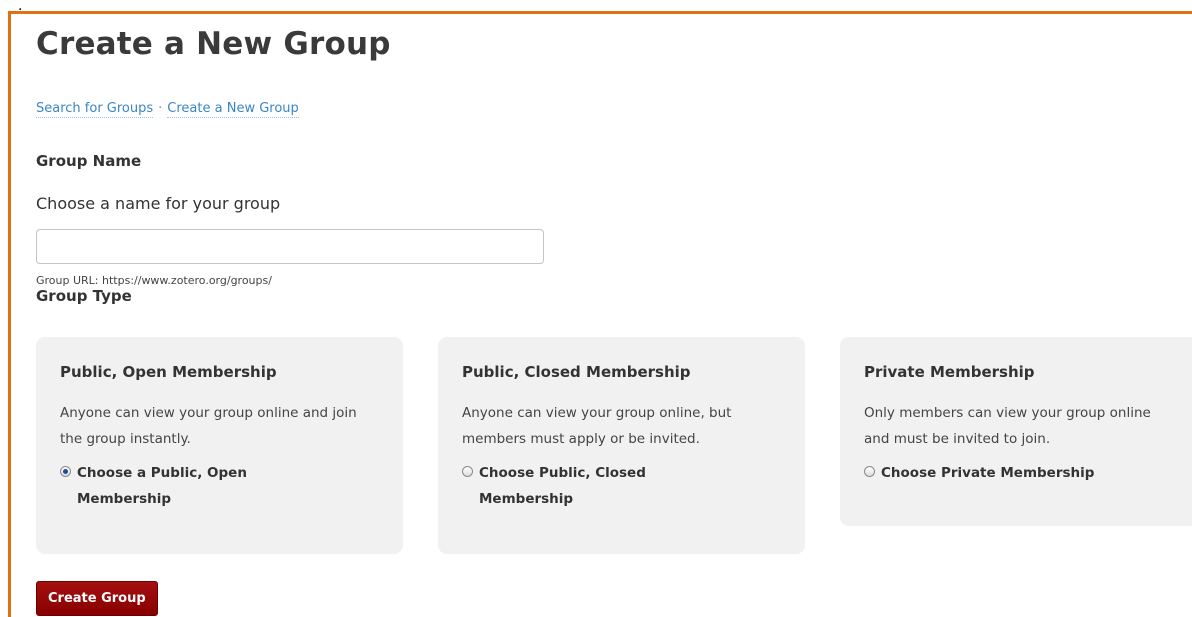 This screenshot has height=617, width=1192. Describe the element at coordinates (949, 372) in the screenshot. I see `card-title: Private Membership` at that location.